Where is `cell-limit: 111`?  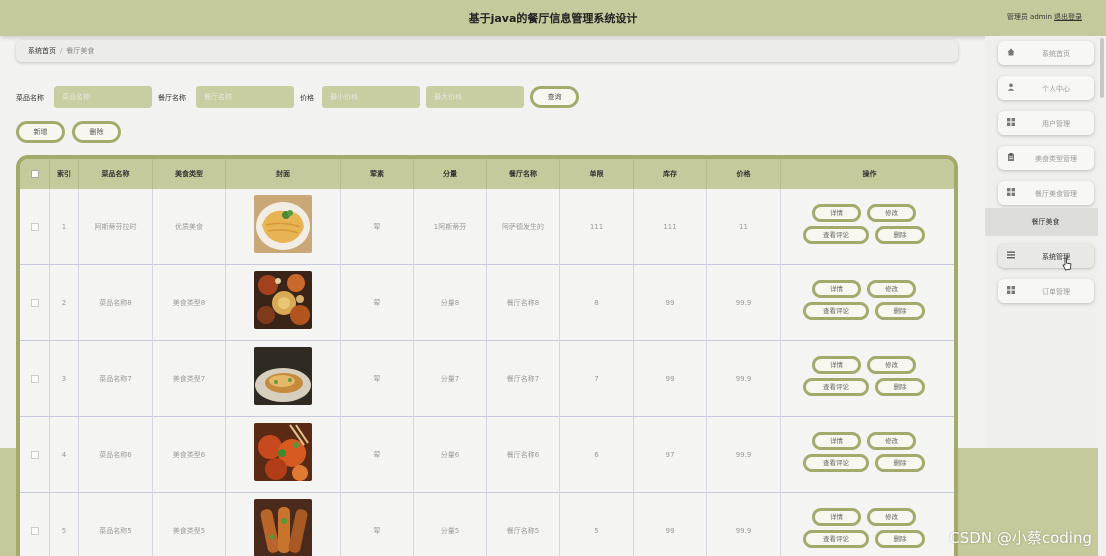 cell-limit: 111 is located at coordinates (597, 227).